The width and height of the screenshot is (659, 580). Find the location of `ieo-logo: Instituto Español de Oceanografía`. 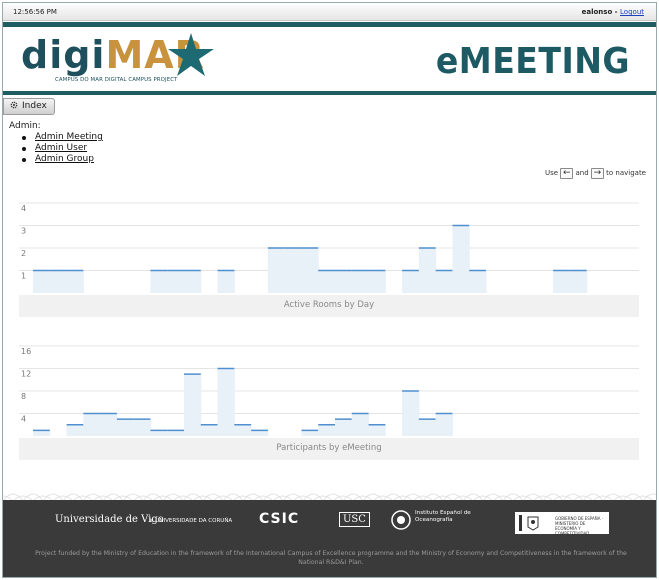

ieo-logo: Instituto Español de Oceanografía is located at coordinates (436, 520).